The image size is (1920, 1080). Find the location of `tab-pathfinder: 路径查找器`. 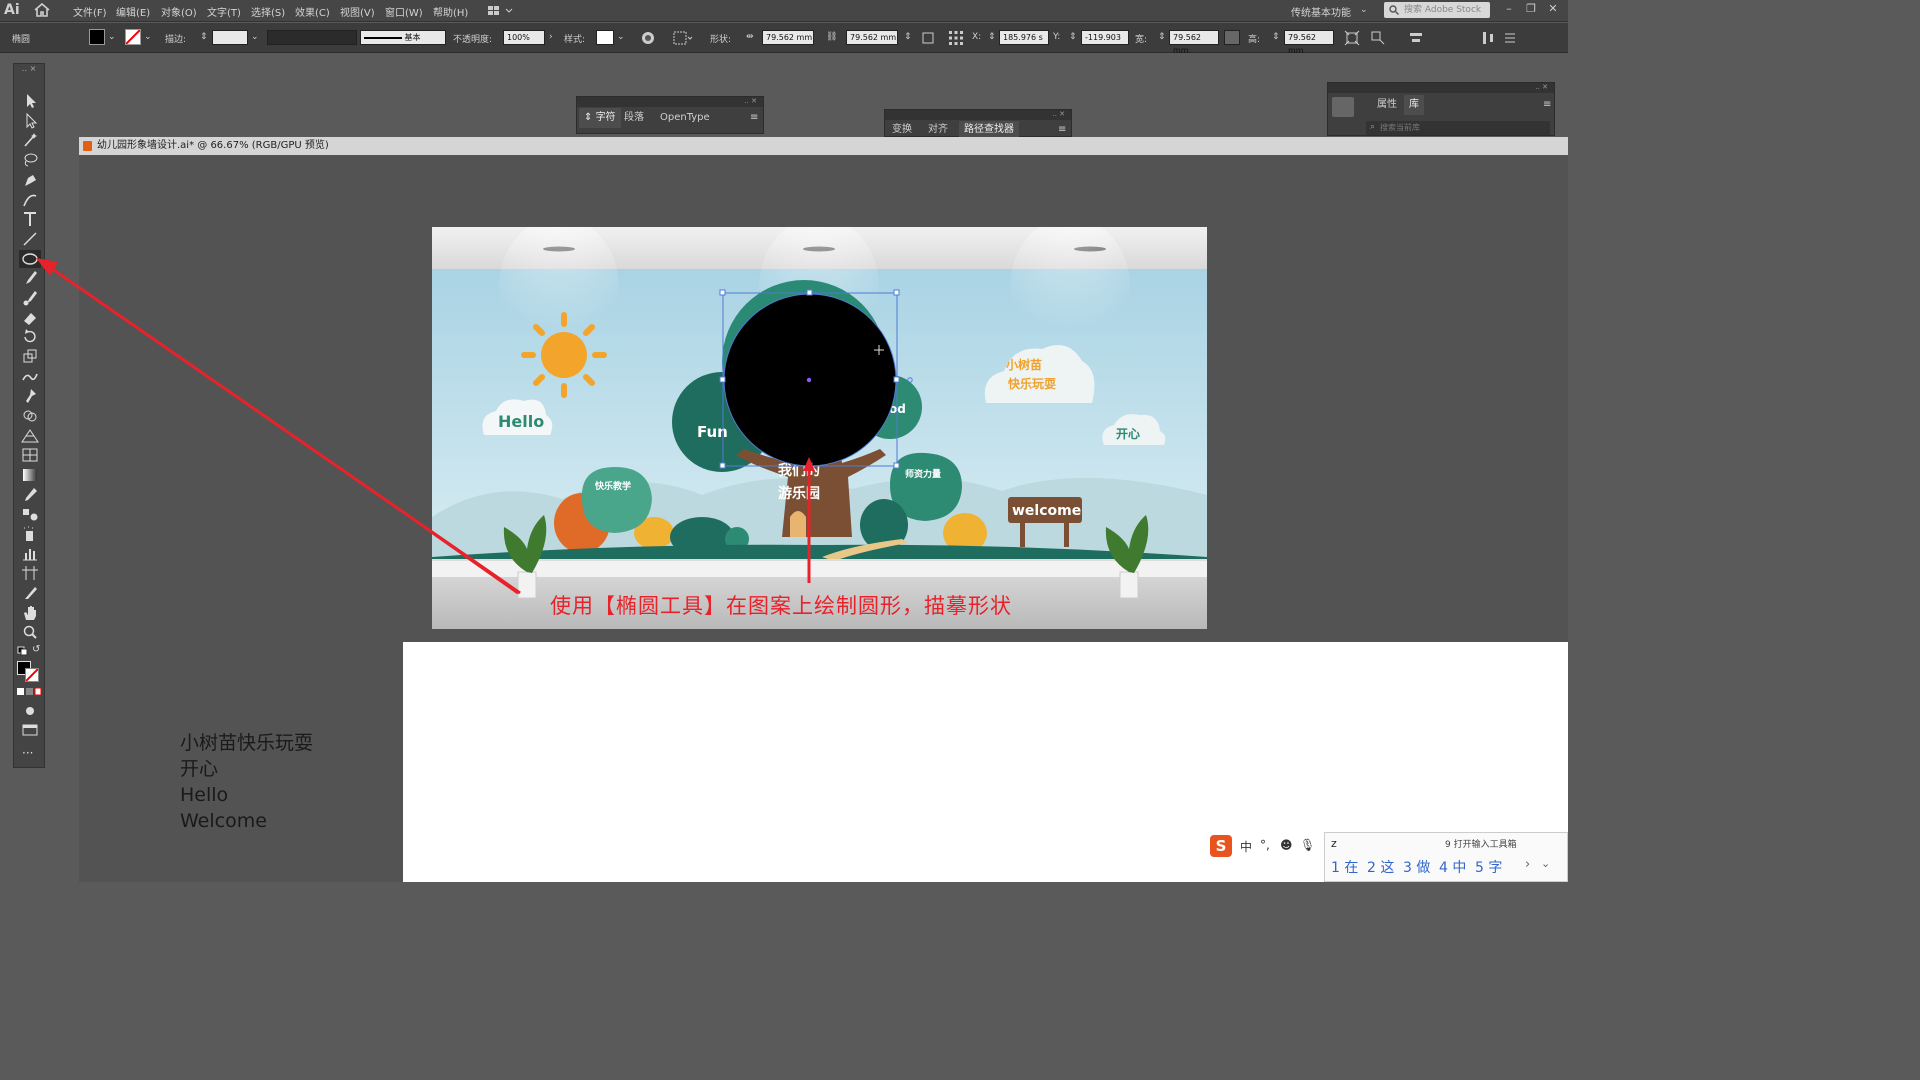

tab-pathfinder: 路径查找器 is located at coordinates (989, 129).